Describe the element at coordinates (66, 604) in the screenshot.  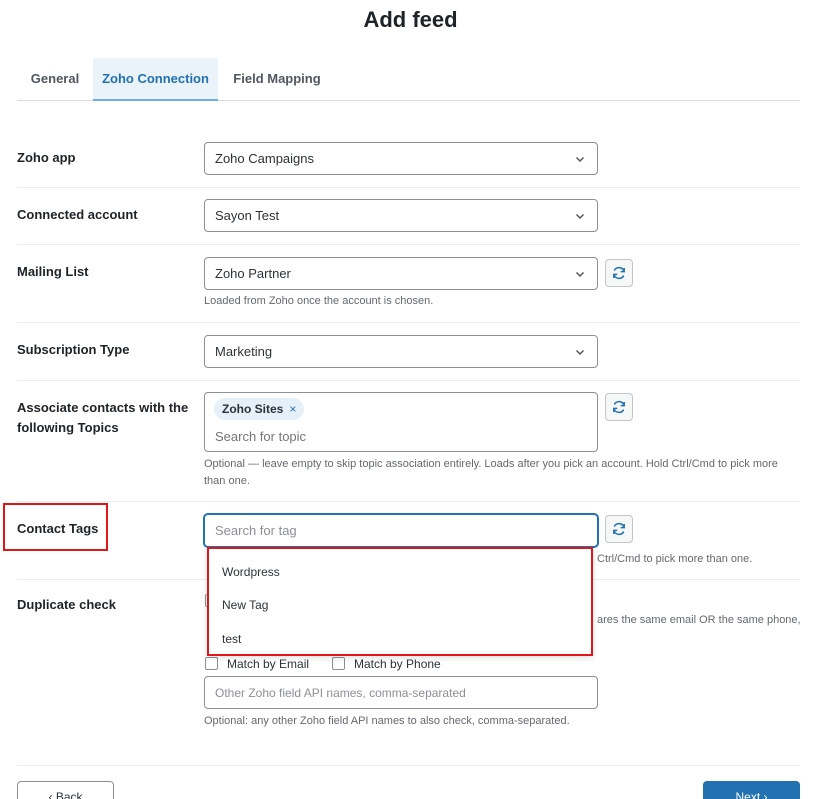
I see `duplicate-check-label: Duplicate check` at that location.